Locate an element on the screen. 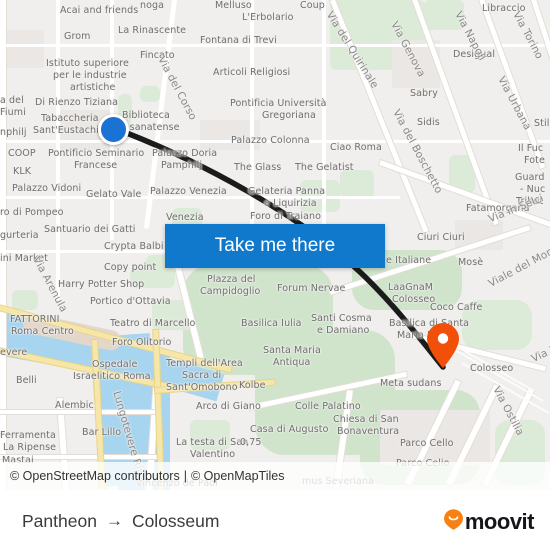 This screenshot has width=550, height=551. arrow-right-icon: → is located at coordinates (114, 520).